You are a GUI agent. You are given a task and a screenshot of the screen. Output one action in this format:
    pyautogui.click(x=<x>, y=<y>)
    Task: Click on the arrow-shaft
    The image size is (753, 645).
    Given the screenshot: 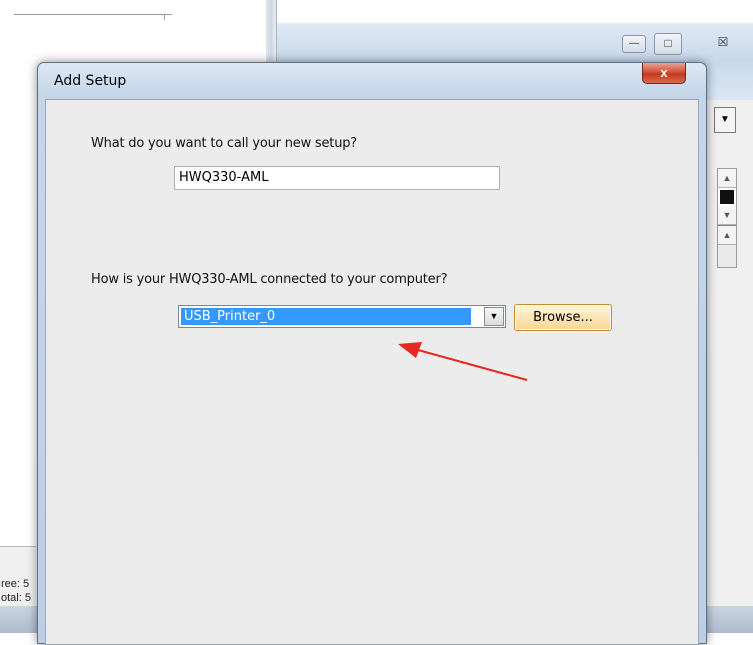 What is the action you would take?
    pyautogui.click(x=472, y=365)
    